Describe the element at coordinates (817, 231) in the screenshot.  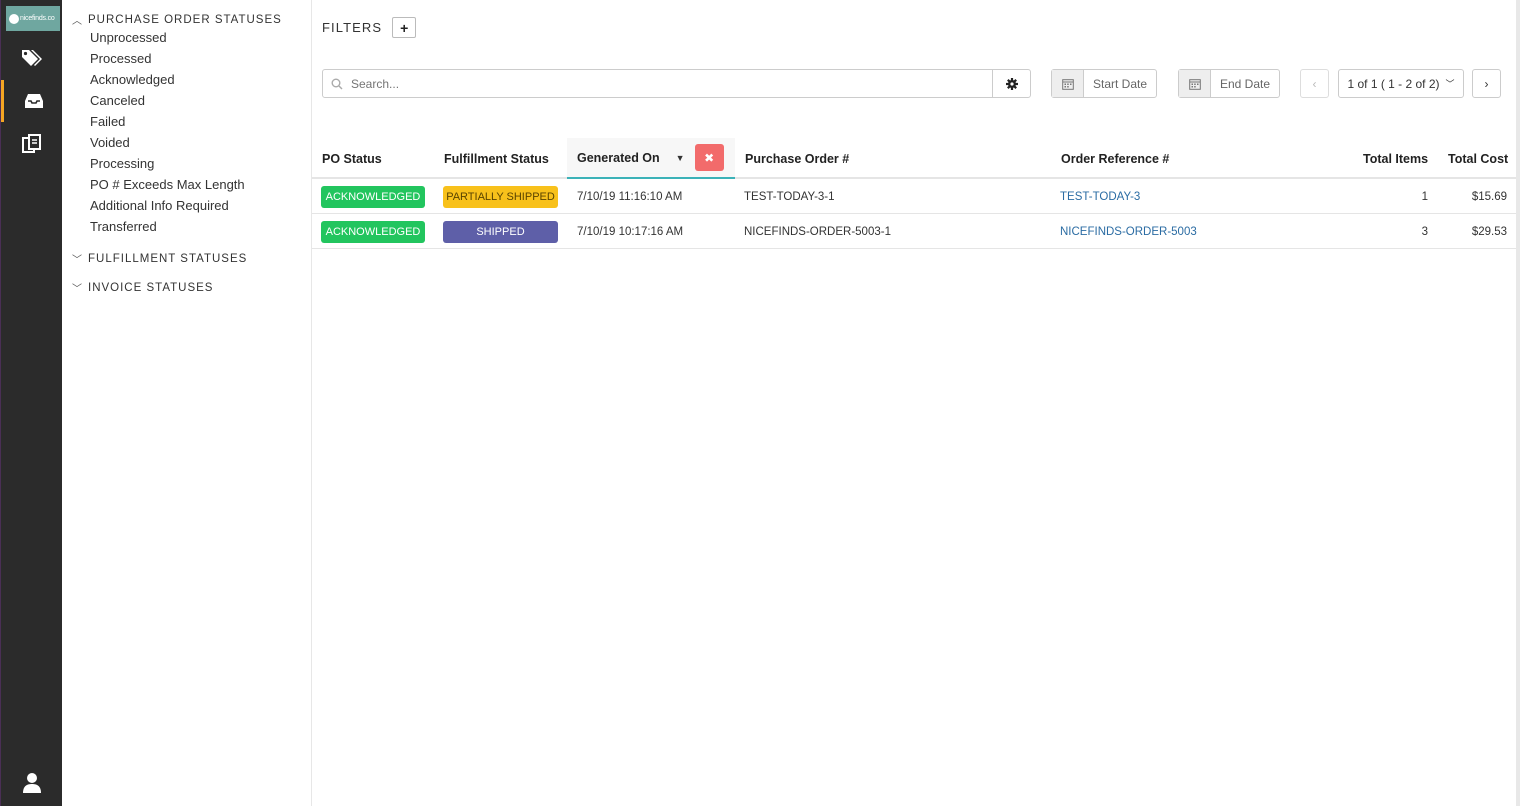
I see `purchase-order-cell: NICEFINDS-ORDER-5003-1` at that location.